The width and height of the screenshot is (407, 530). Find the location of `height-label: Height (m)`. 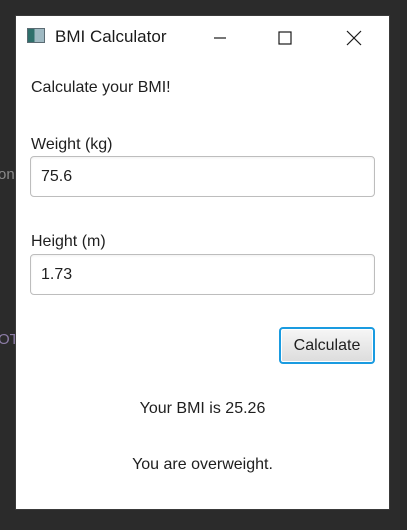

height-label: Height (m) is located at coordinates (68, 241).